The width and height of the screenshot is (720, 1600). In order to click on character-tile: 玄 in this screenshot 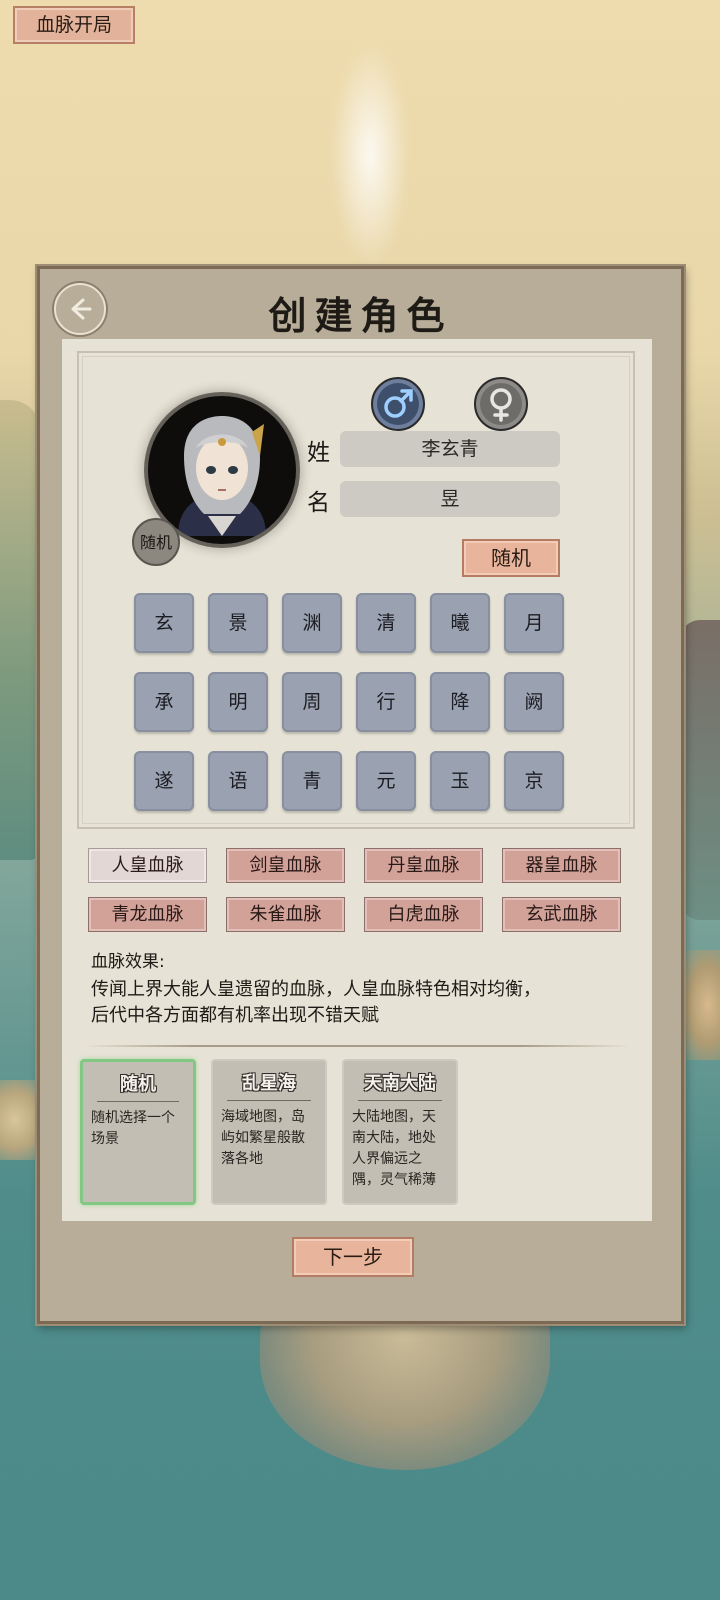, I will do `click(164, 623)`.